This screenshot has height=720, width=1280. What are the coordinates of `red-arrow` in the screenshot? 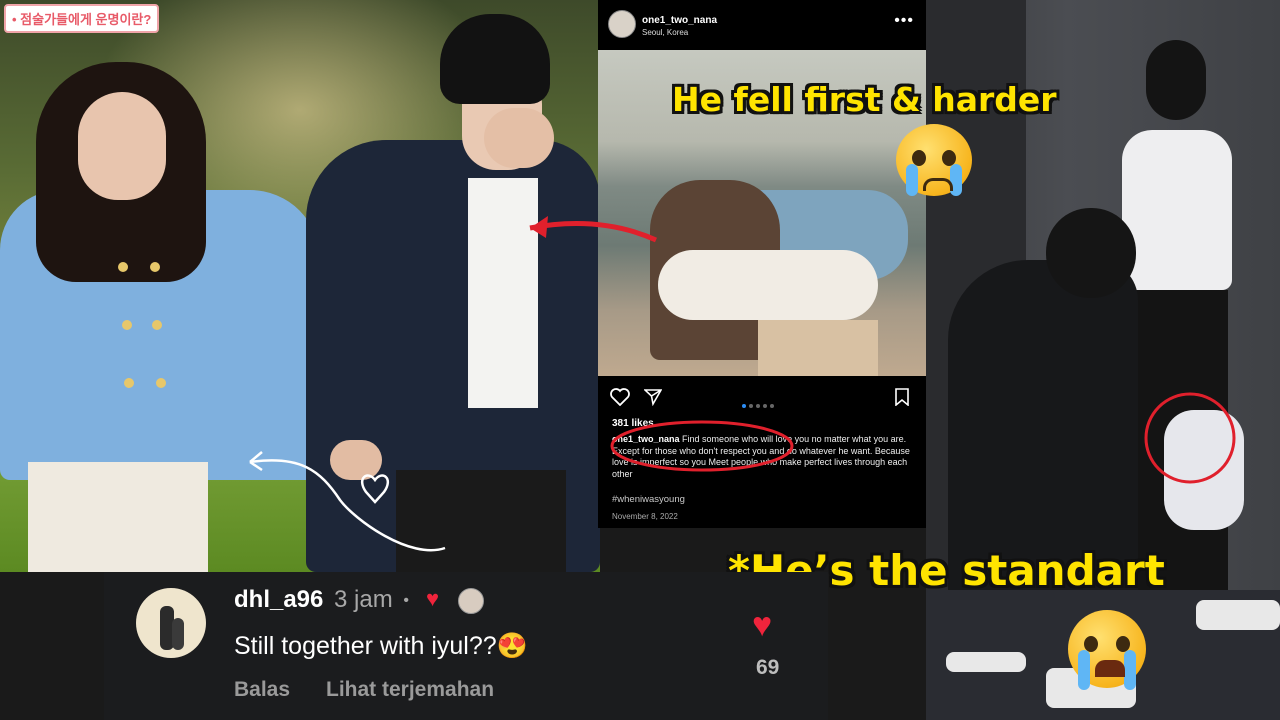 It's located at (593, 232).